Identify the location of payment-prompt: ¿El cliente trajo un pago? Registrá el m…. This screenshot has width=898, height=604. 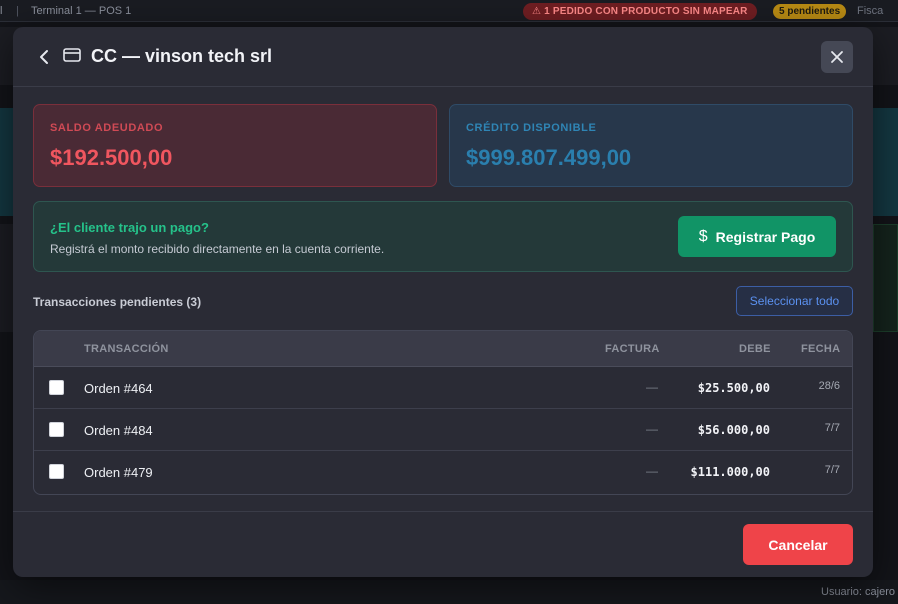
(443, 236).